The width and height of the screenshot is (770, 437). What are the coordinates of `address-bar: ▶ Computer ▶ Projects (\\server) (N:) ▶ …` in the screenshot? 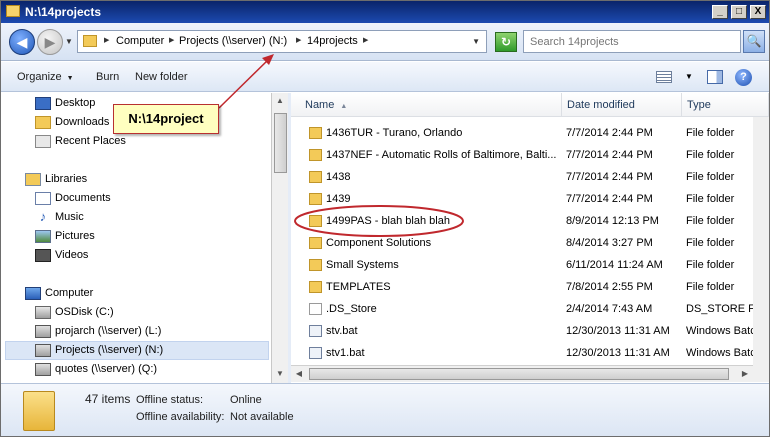 It's located at (282, 41).